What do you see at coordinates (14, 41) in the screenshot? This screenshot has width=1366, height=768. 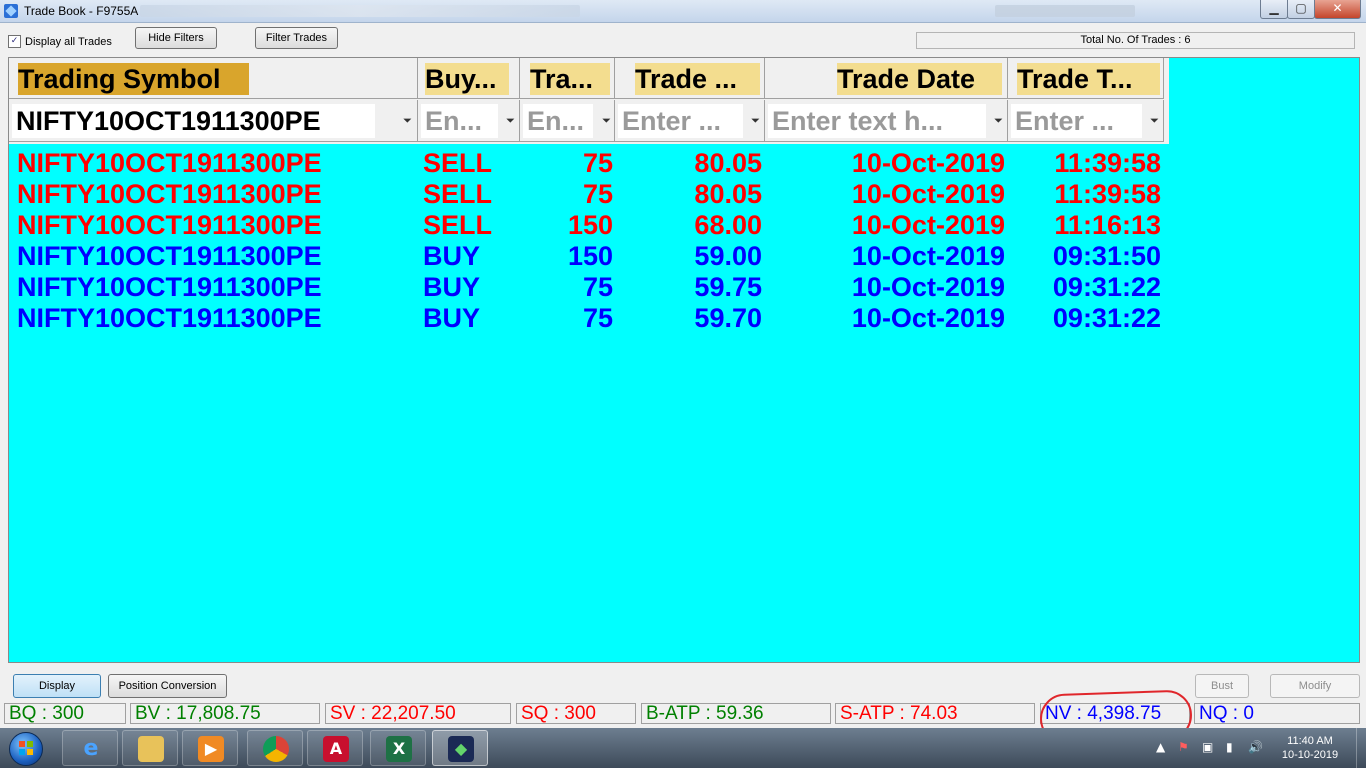 I see `display-all-trades-checkbox: ✓` at bounding box center [14, 41].